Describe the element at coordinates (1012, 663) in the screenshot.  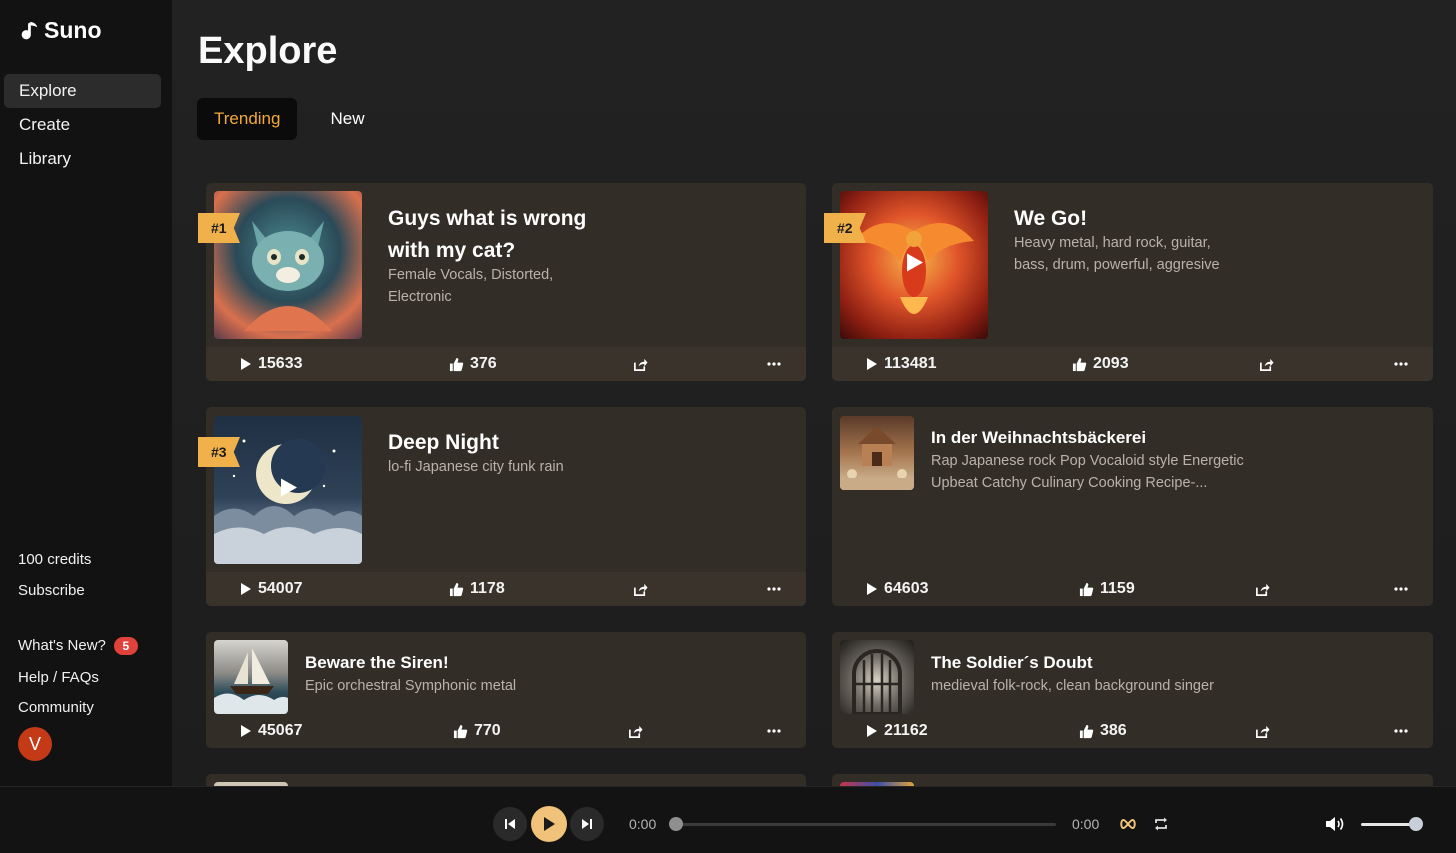
I see `song-title: The Soldier´s Doubt` at that location.